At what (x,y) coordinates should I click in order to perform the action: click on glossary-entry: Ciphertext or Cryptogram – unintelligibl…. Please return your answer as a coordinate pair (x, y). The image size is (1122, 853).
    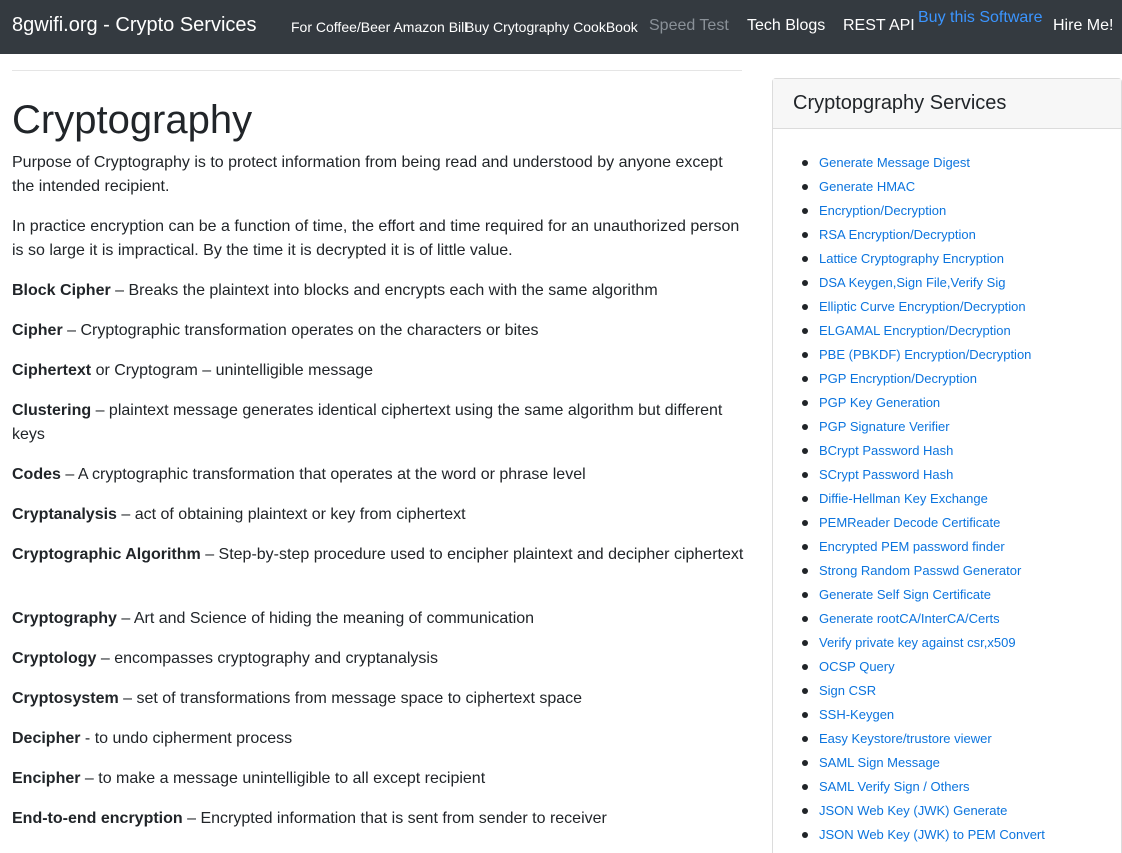
    Looking at the image, I should click on (379, 371).